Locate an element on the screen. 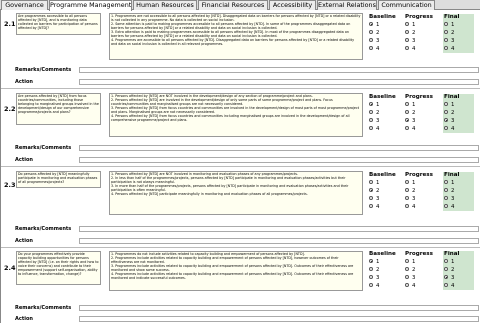 The width and height of the screenshot is (480, 323). tab-financial-resources: Financial Resources is located at coordinates (233, 5).